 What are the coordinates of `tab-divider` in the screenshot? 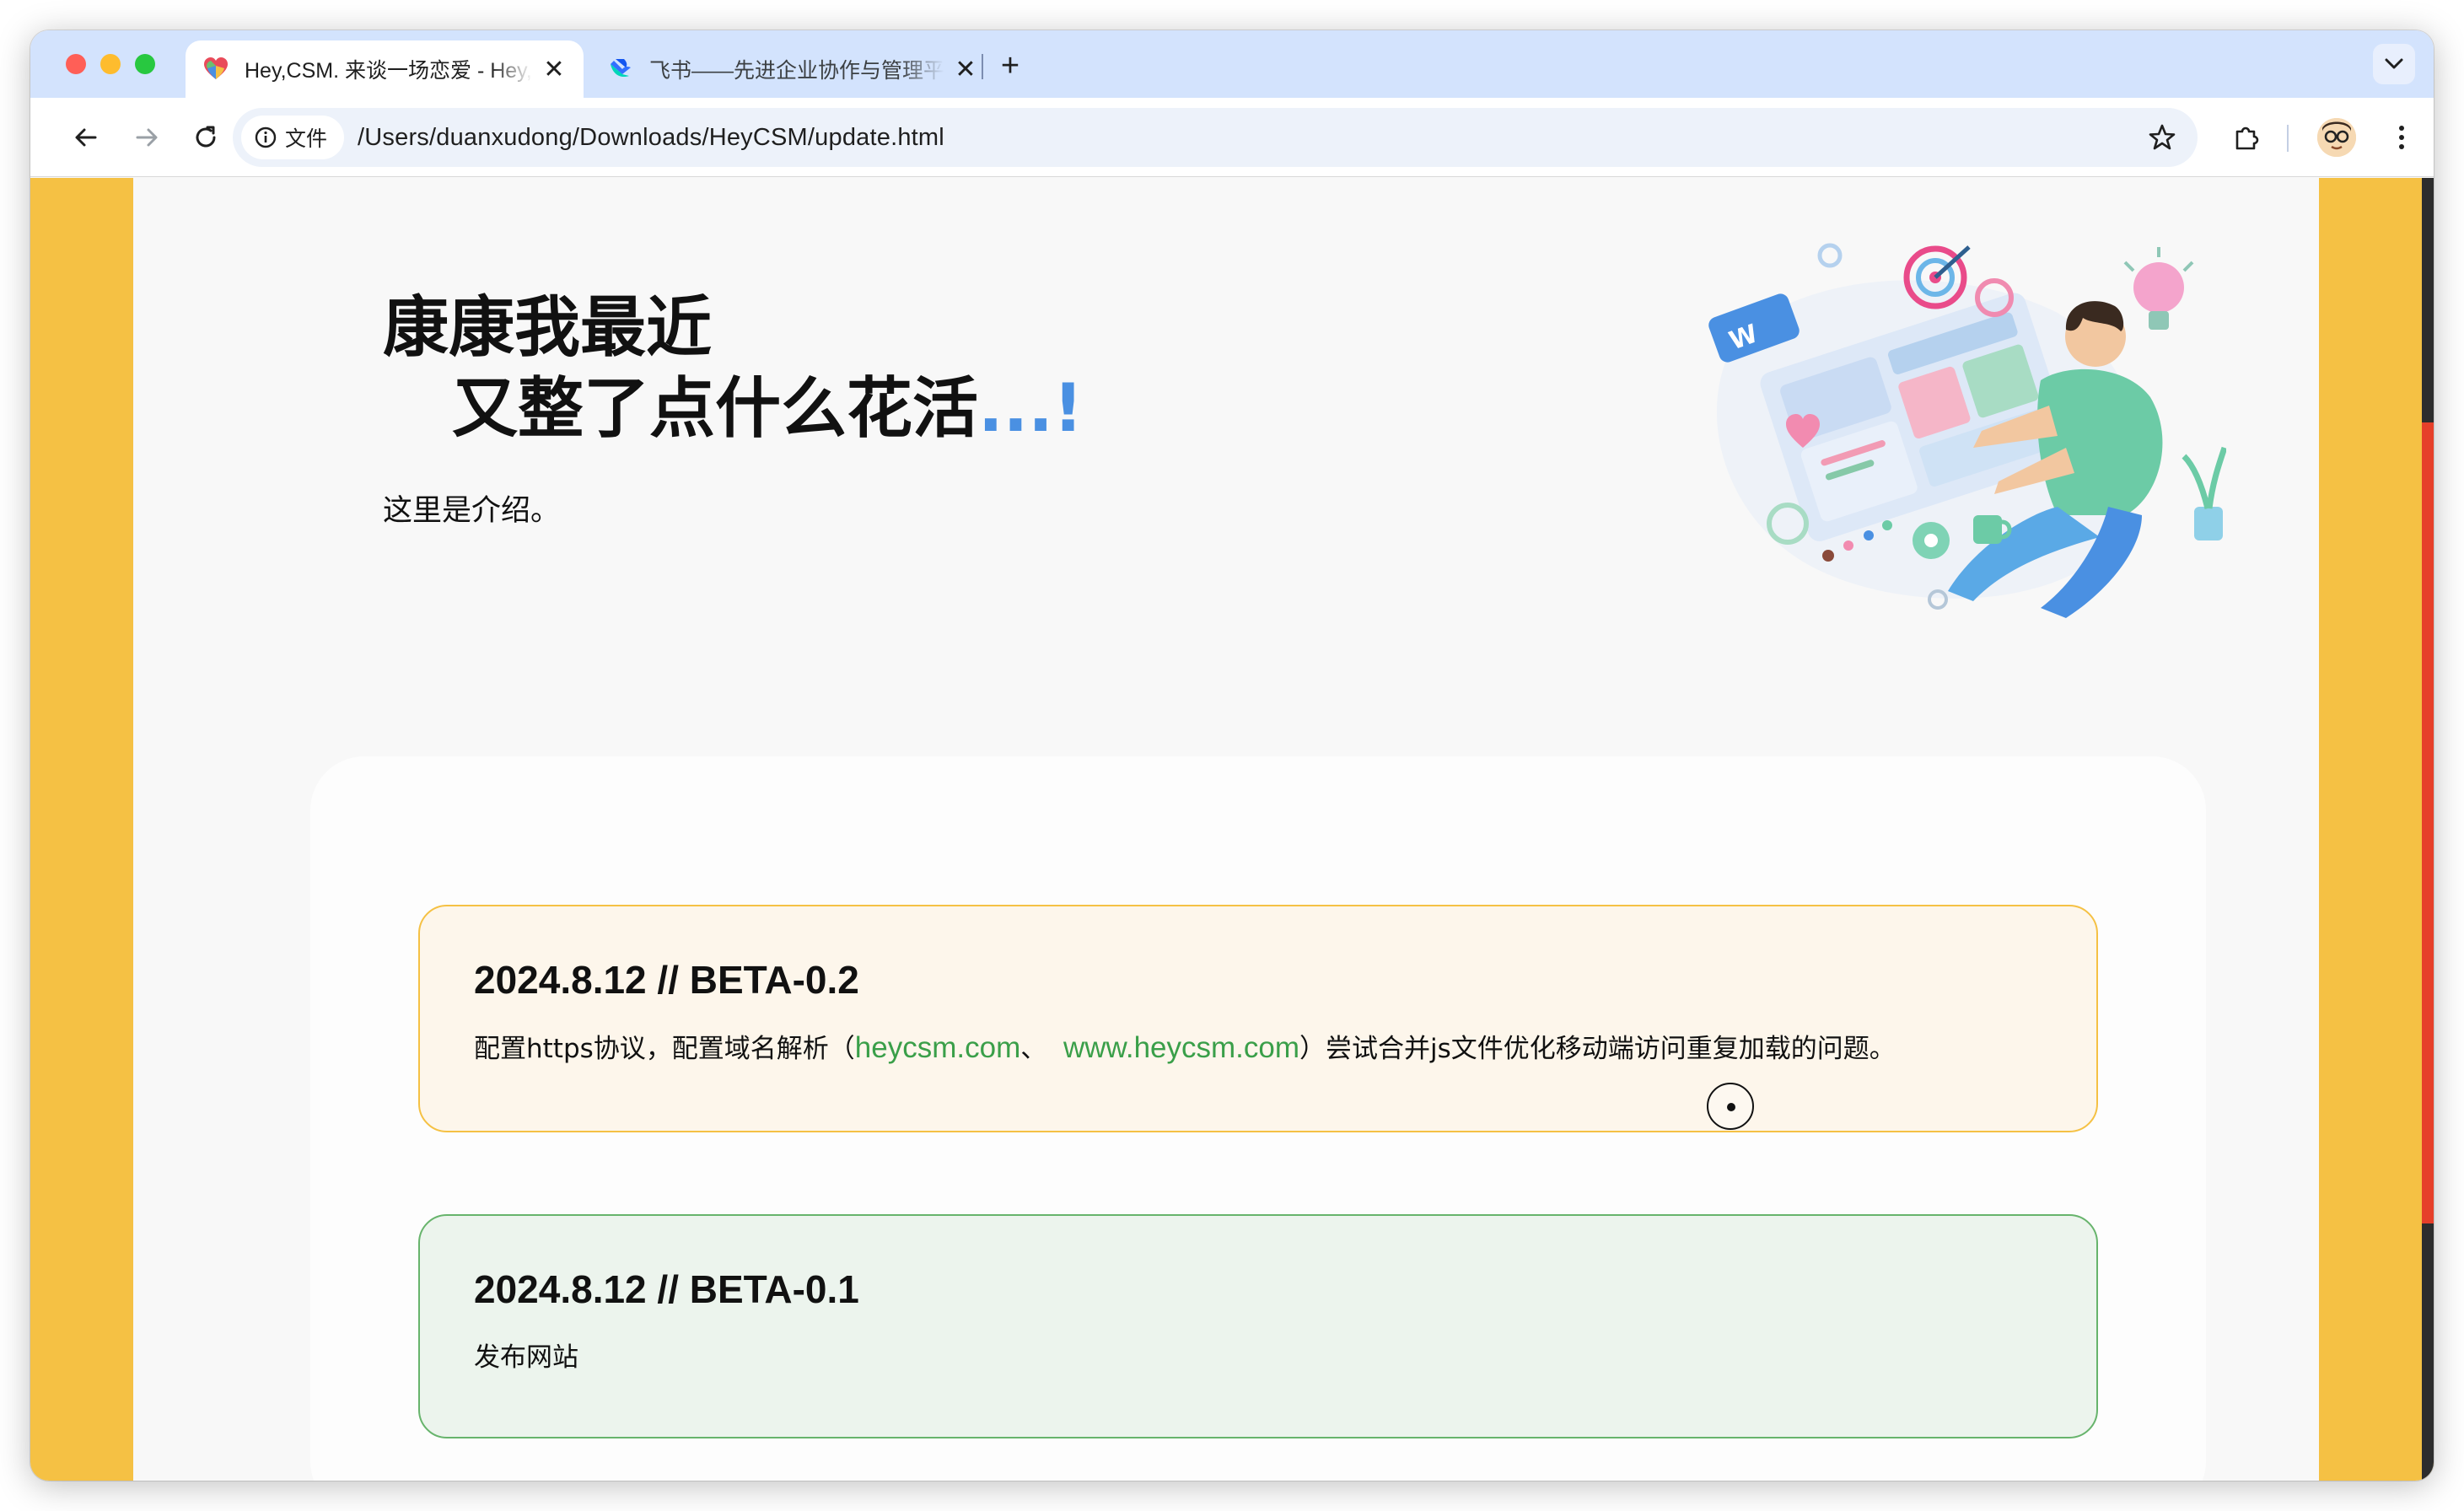 It's located at (982, 66).